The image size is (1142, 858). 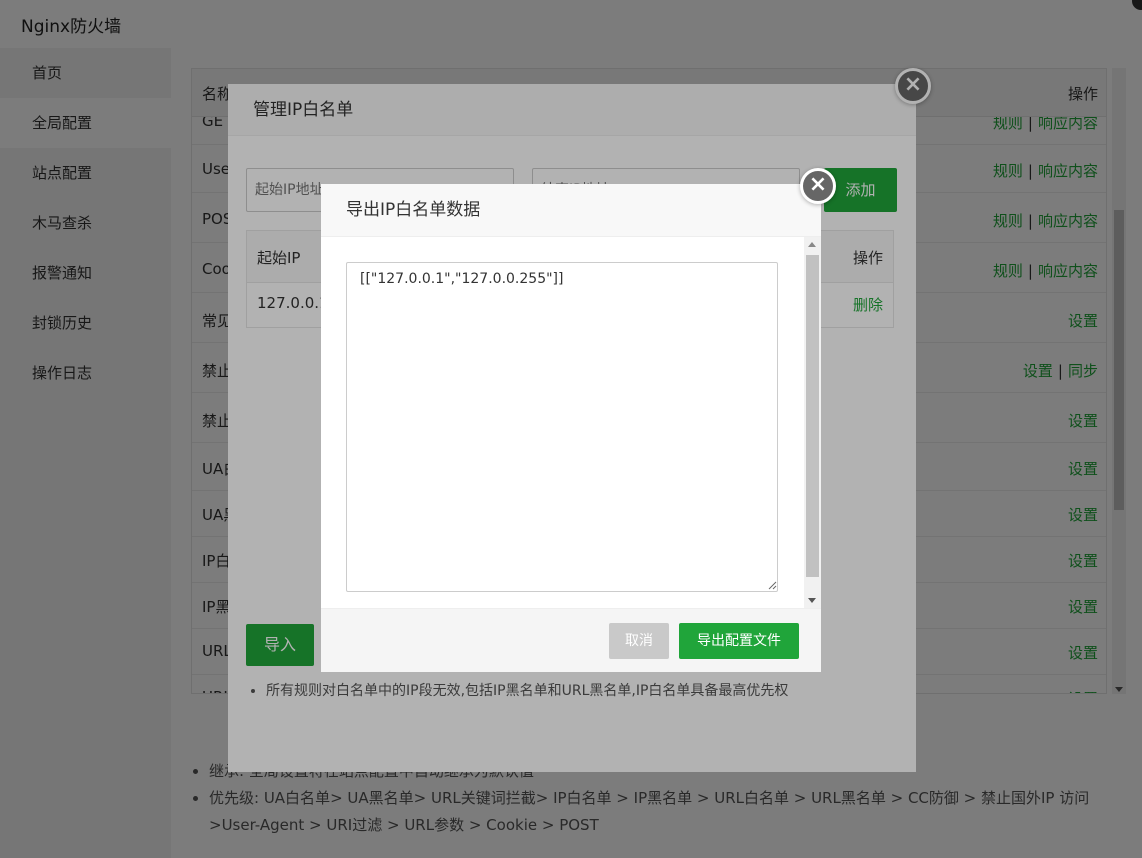 I want to click on scroll-up-icon, so click(x=812, y=244).